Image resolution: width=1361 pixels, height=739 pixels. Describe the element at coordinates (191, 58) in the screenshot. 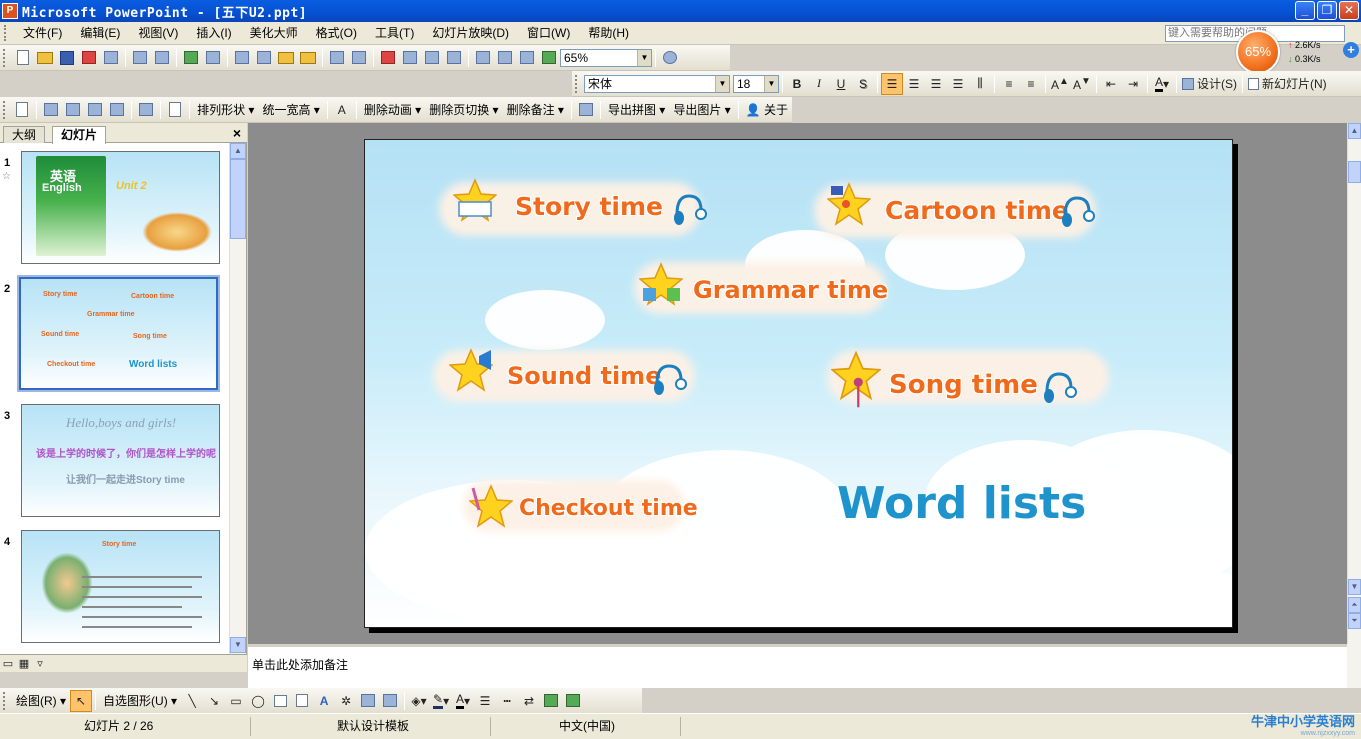

I see `spelling-button` at that location.